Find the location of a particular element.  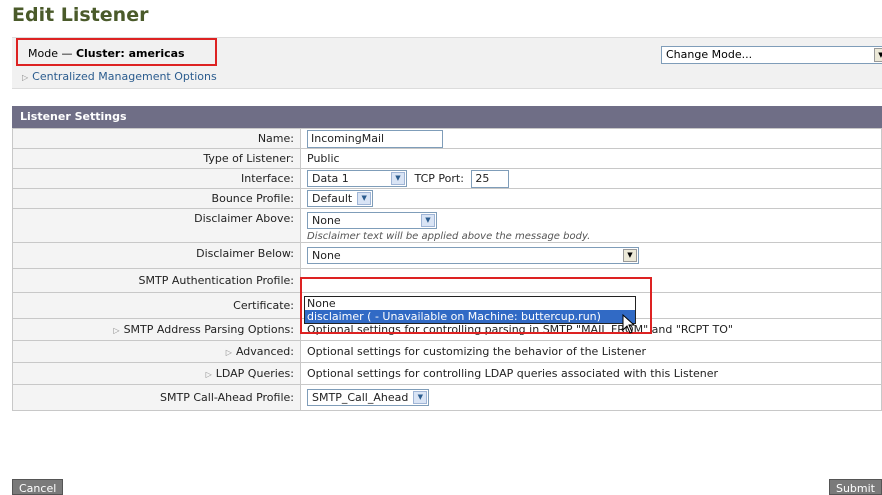

name-input: IncomingMail is located at coordinates (375, 138).